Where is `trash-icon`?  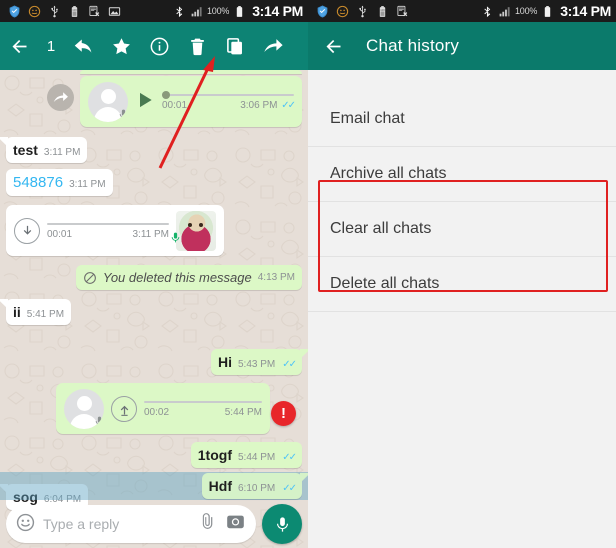
trash-icon is located at coordinates (197, 46).